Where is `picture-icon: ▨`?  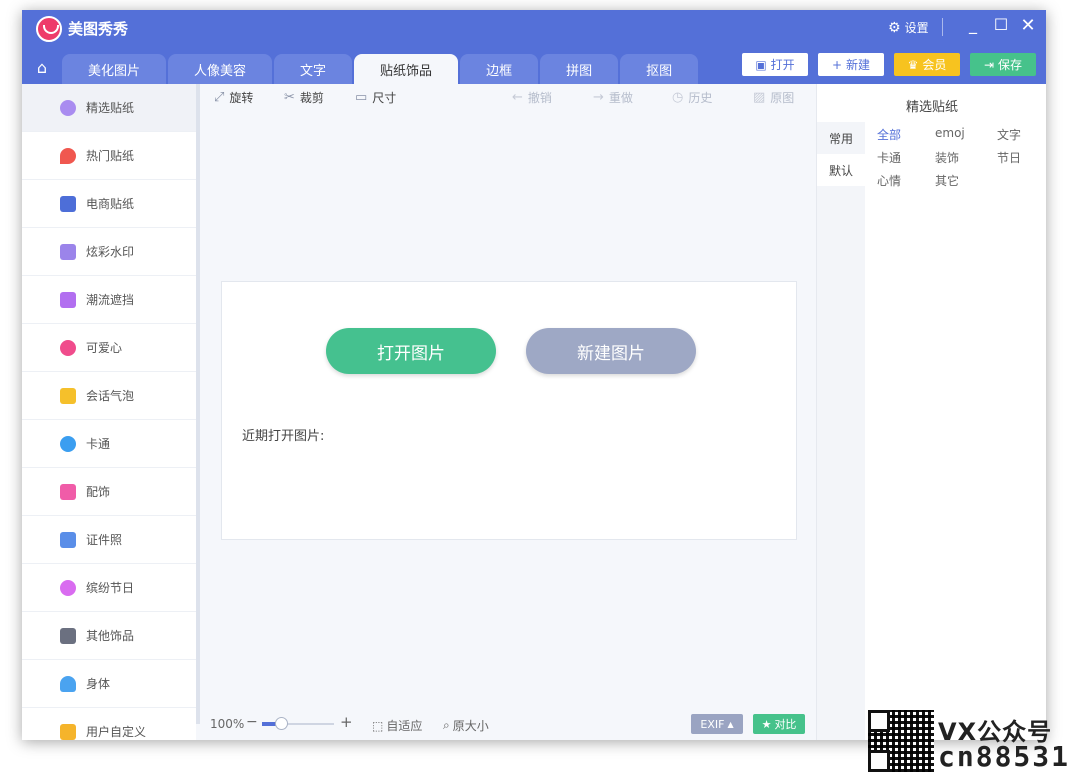
picture-icon: ▨ is located at coordinates (759, 97).